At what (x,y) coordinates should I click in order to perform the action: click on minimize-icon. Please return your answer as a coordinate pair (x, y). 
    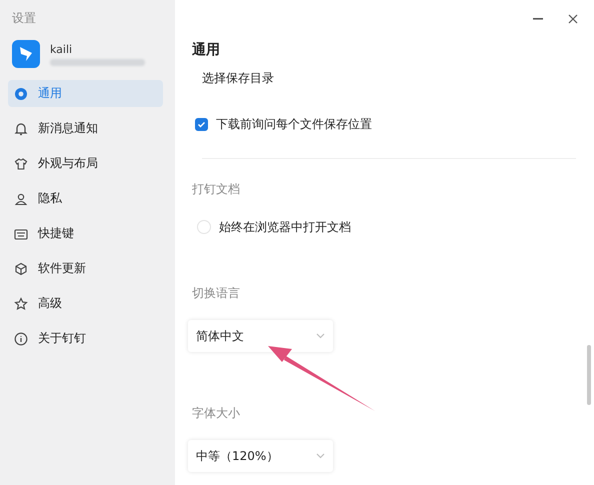
    Looking at the image, I should click on (538, 19).